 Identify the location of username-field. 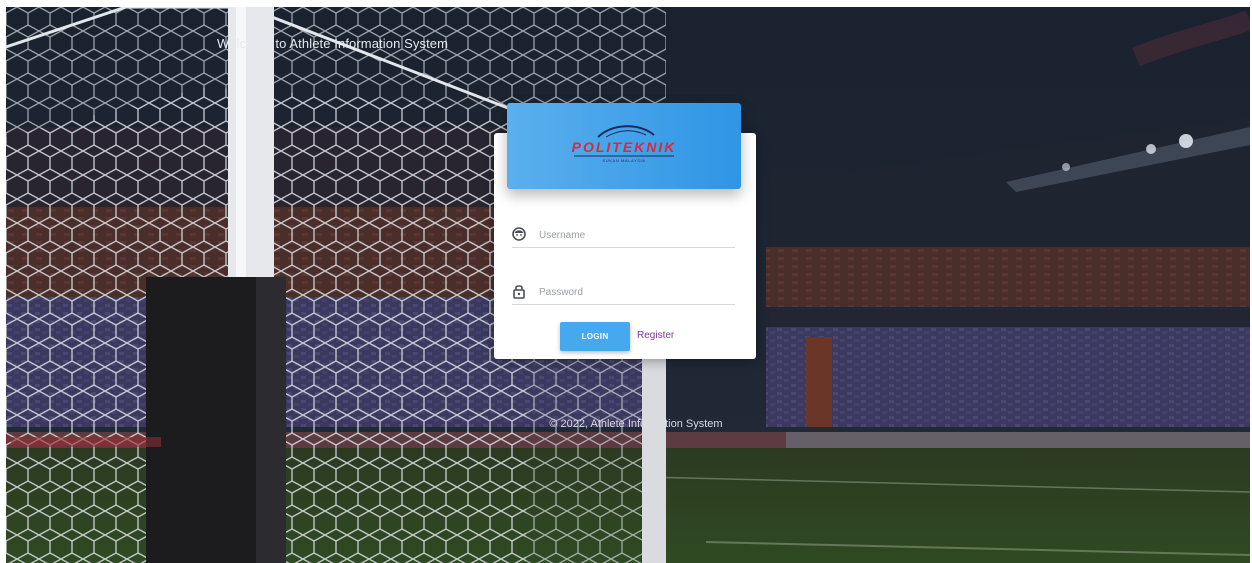
(623, 236).